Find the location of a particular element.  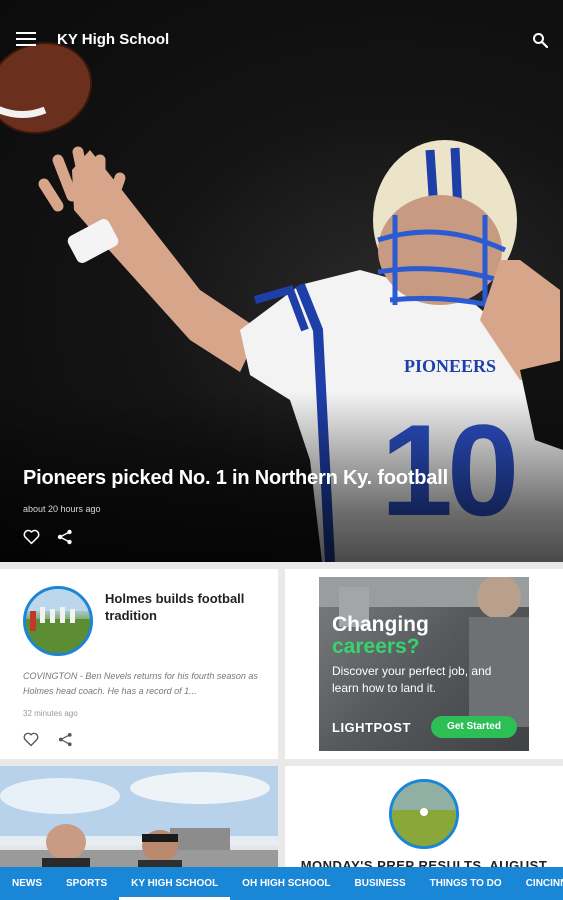

app-bar: KY High School is located at coordinates (281, 40).